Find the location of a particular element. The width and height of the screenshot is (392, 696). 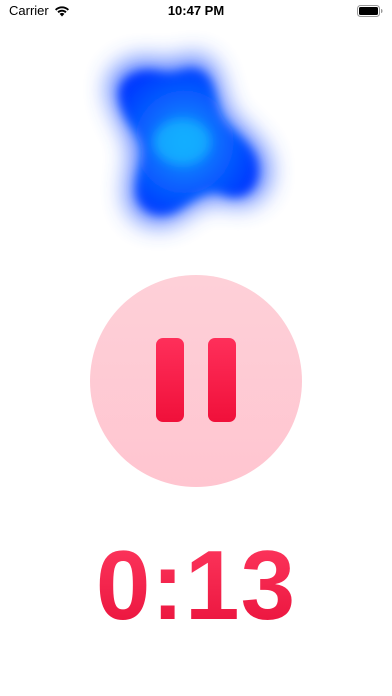

pause-bar-right is located at coordinates (222, 380).